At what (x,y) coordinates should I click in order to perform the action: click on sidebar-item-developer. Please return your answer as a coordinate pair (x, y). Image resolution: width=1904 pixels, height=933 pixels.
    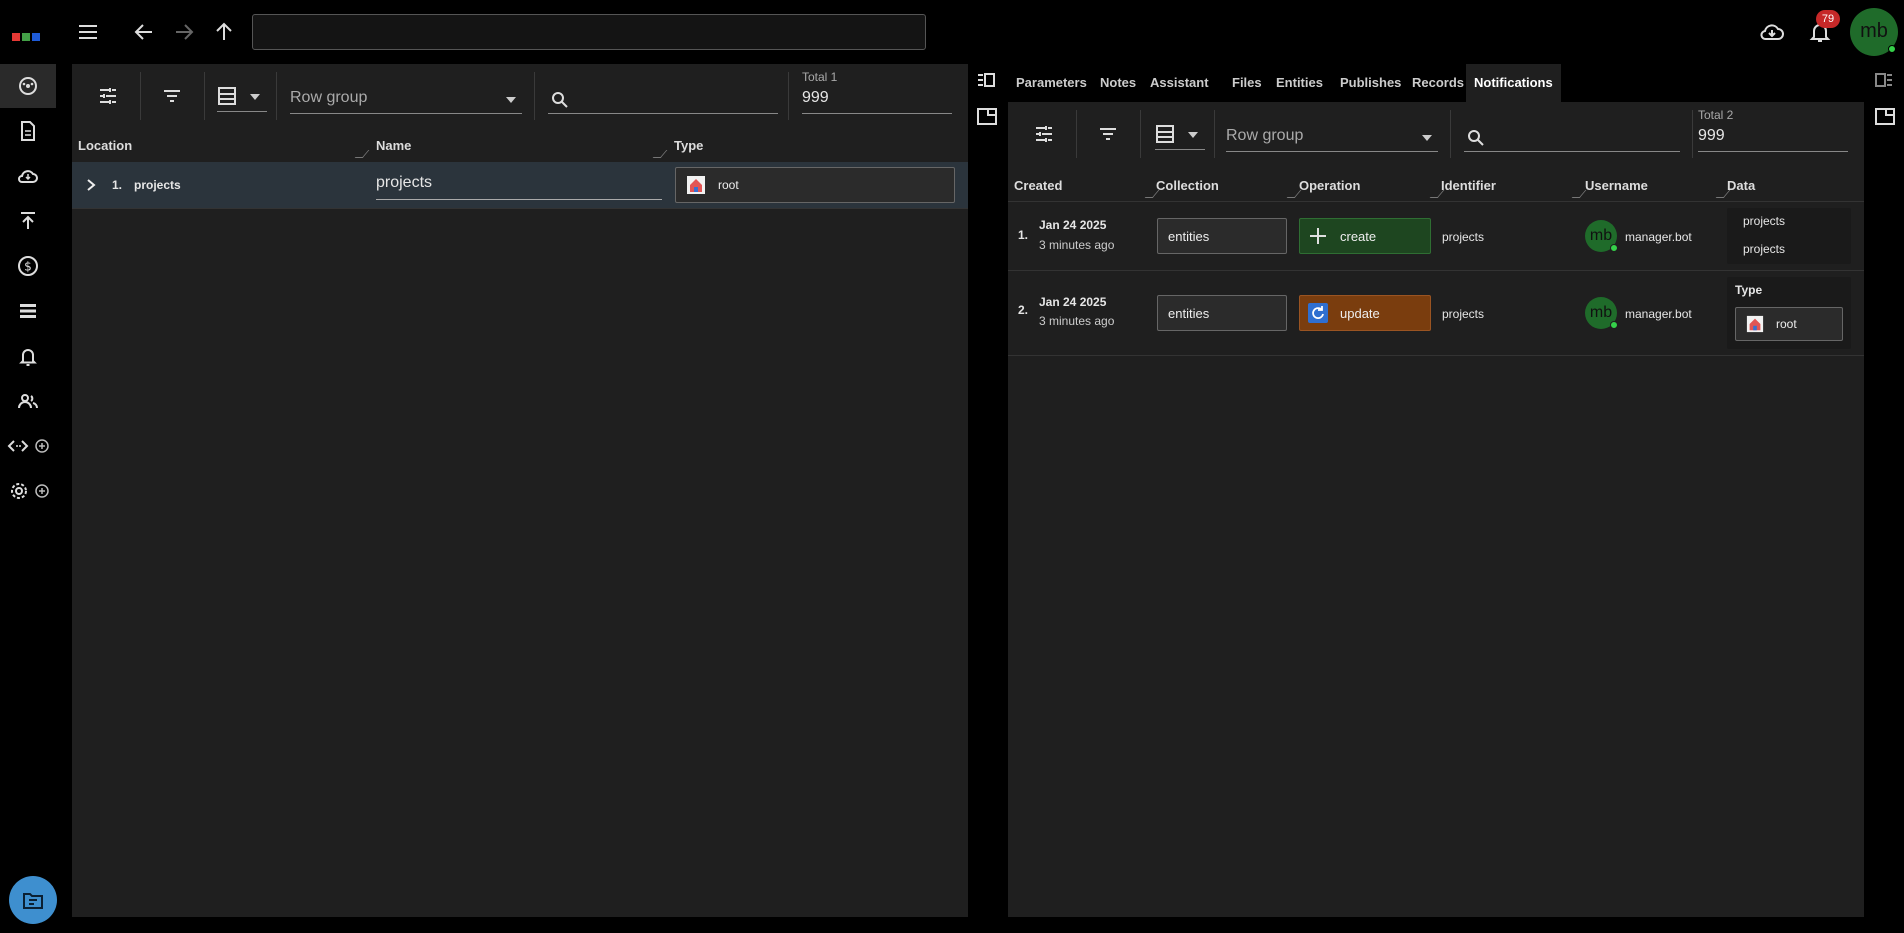
    Looking at the image, I should click on (28, 446).